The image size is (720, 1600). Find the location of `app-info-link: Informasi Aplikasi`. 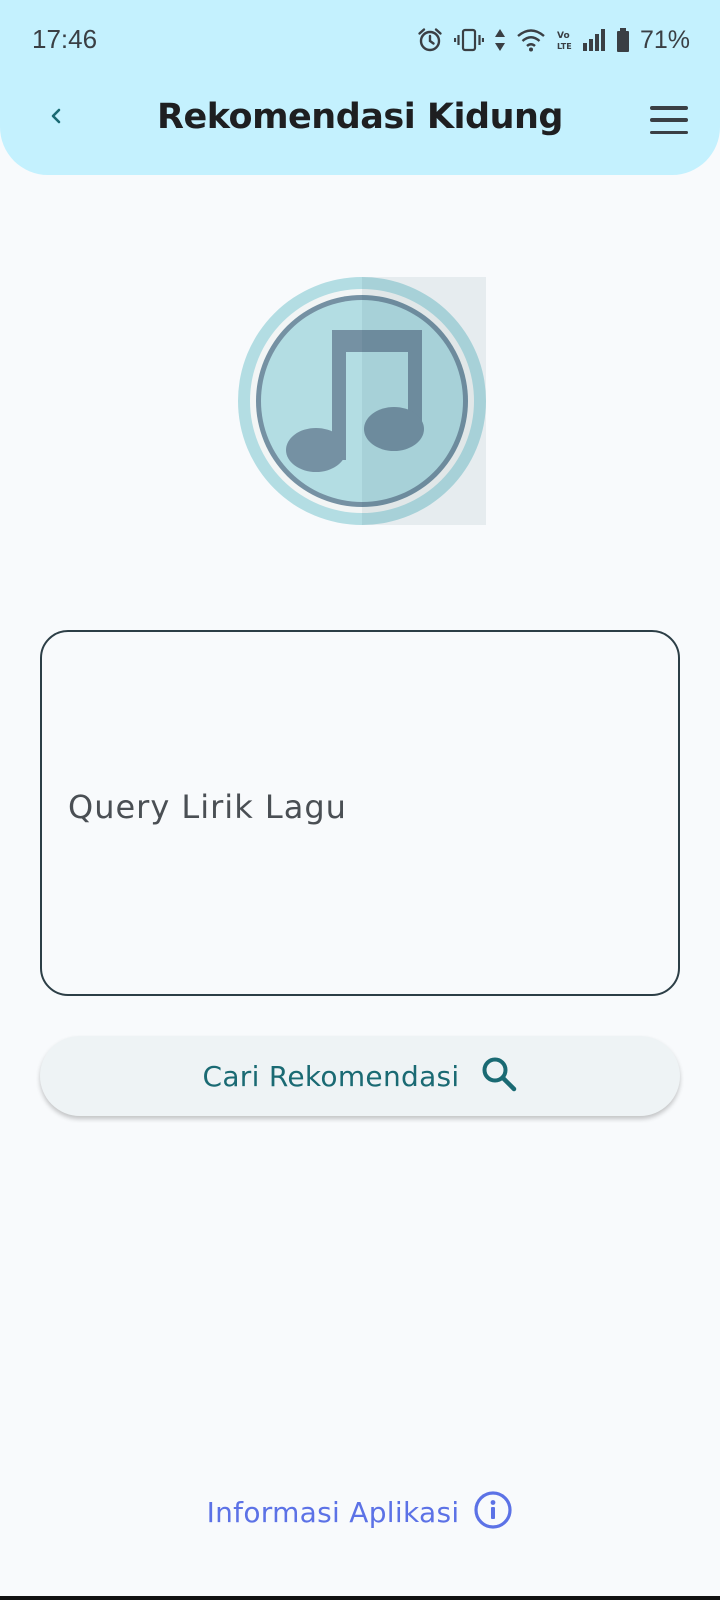

app-info-link: Informasi Aplikasi is located at coordinates (360, 1512).